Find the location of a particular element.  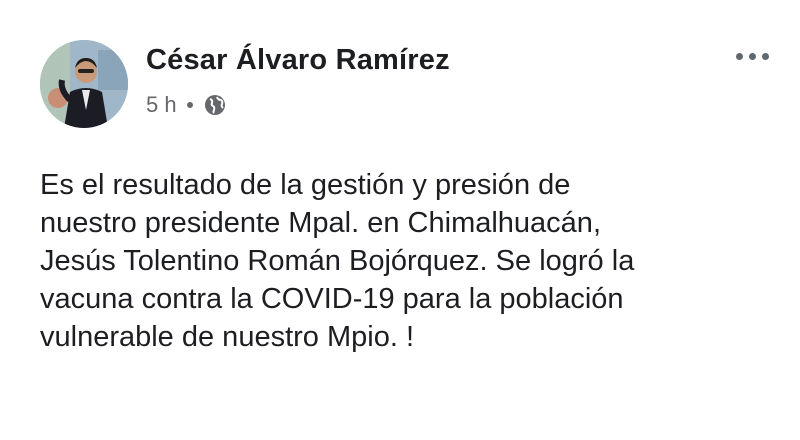

post-text-line: vulnerable de nuestro Mpio. ! is located at coordinates (227, 337).